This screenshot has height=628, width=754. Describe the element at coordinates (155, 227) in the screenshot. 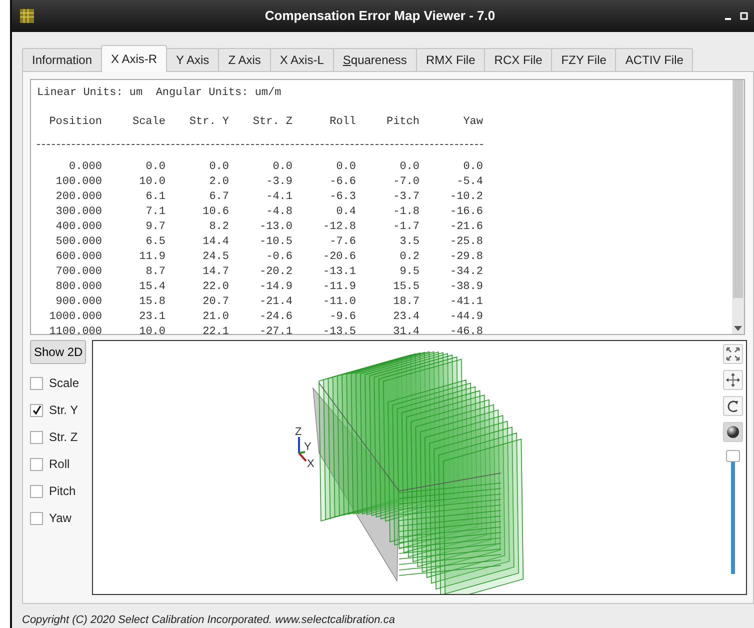

I see `table-cell-text: 9.7` at that location.